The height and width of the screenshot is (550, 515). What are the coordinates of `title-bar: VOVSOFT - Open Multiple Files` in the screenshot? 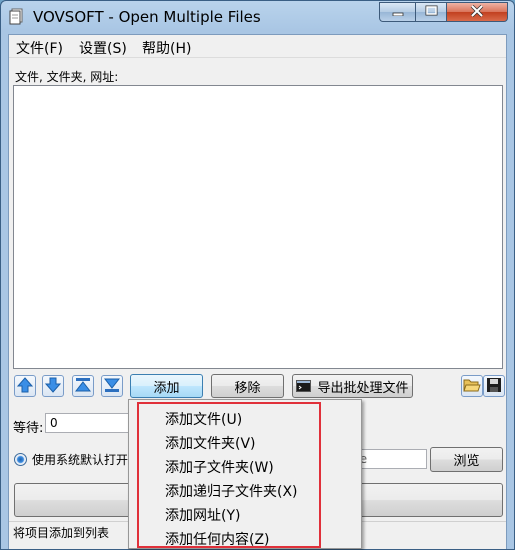 It's located at (257, 17).